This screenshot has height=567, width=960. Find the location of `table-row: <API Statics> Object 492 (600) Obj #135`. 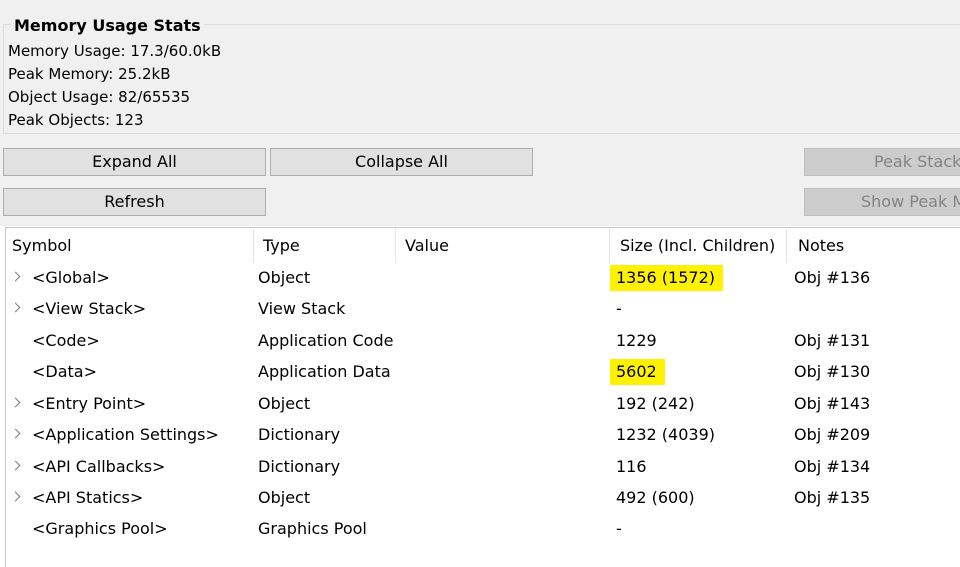

table-row: <API Statics> Object 492 (600) Obj #135 is located at coordinates (483, 498).